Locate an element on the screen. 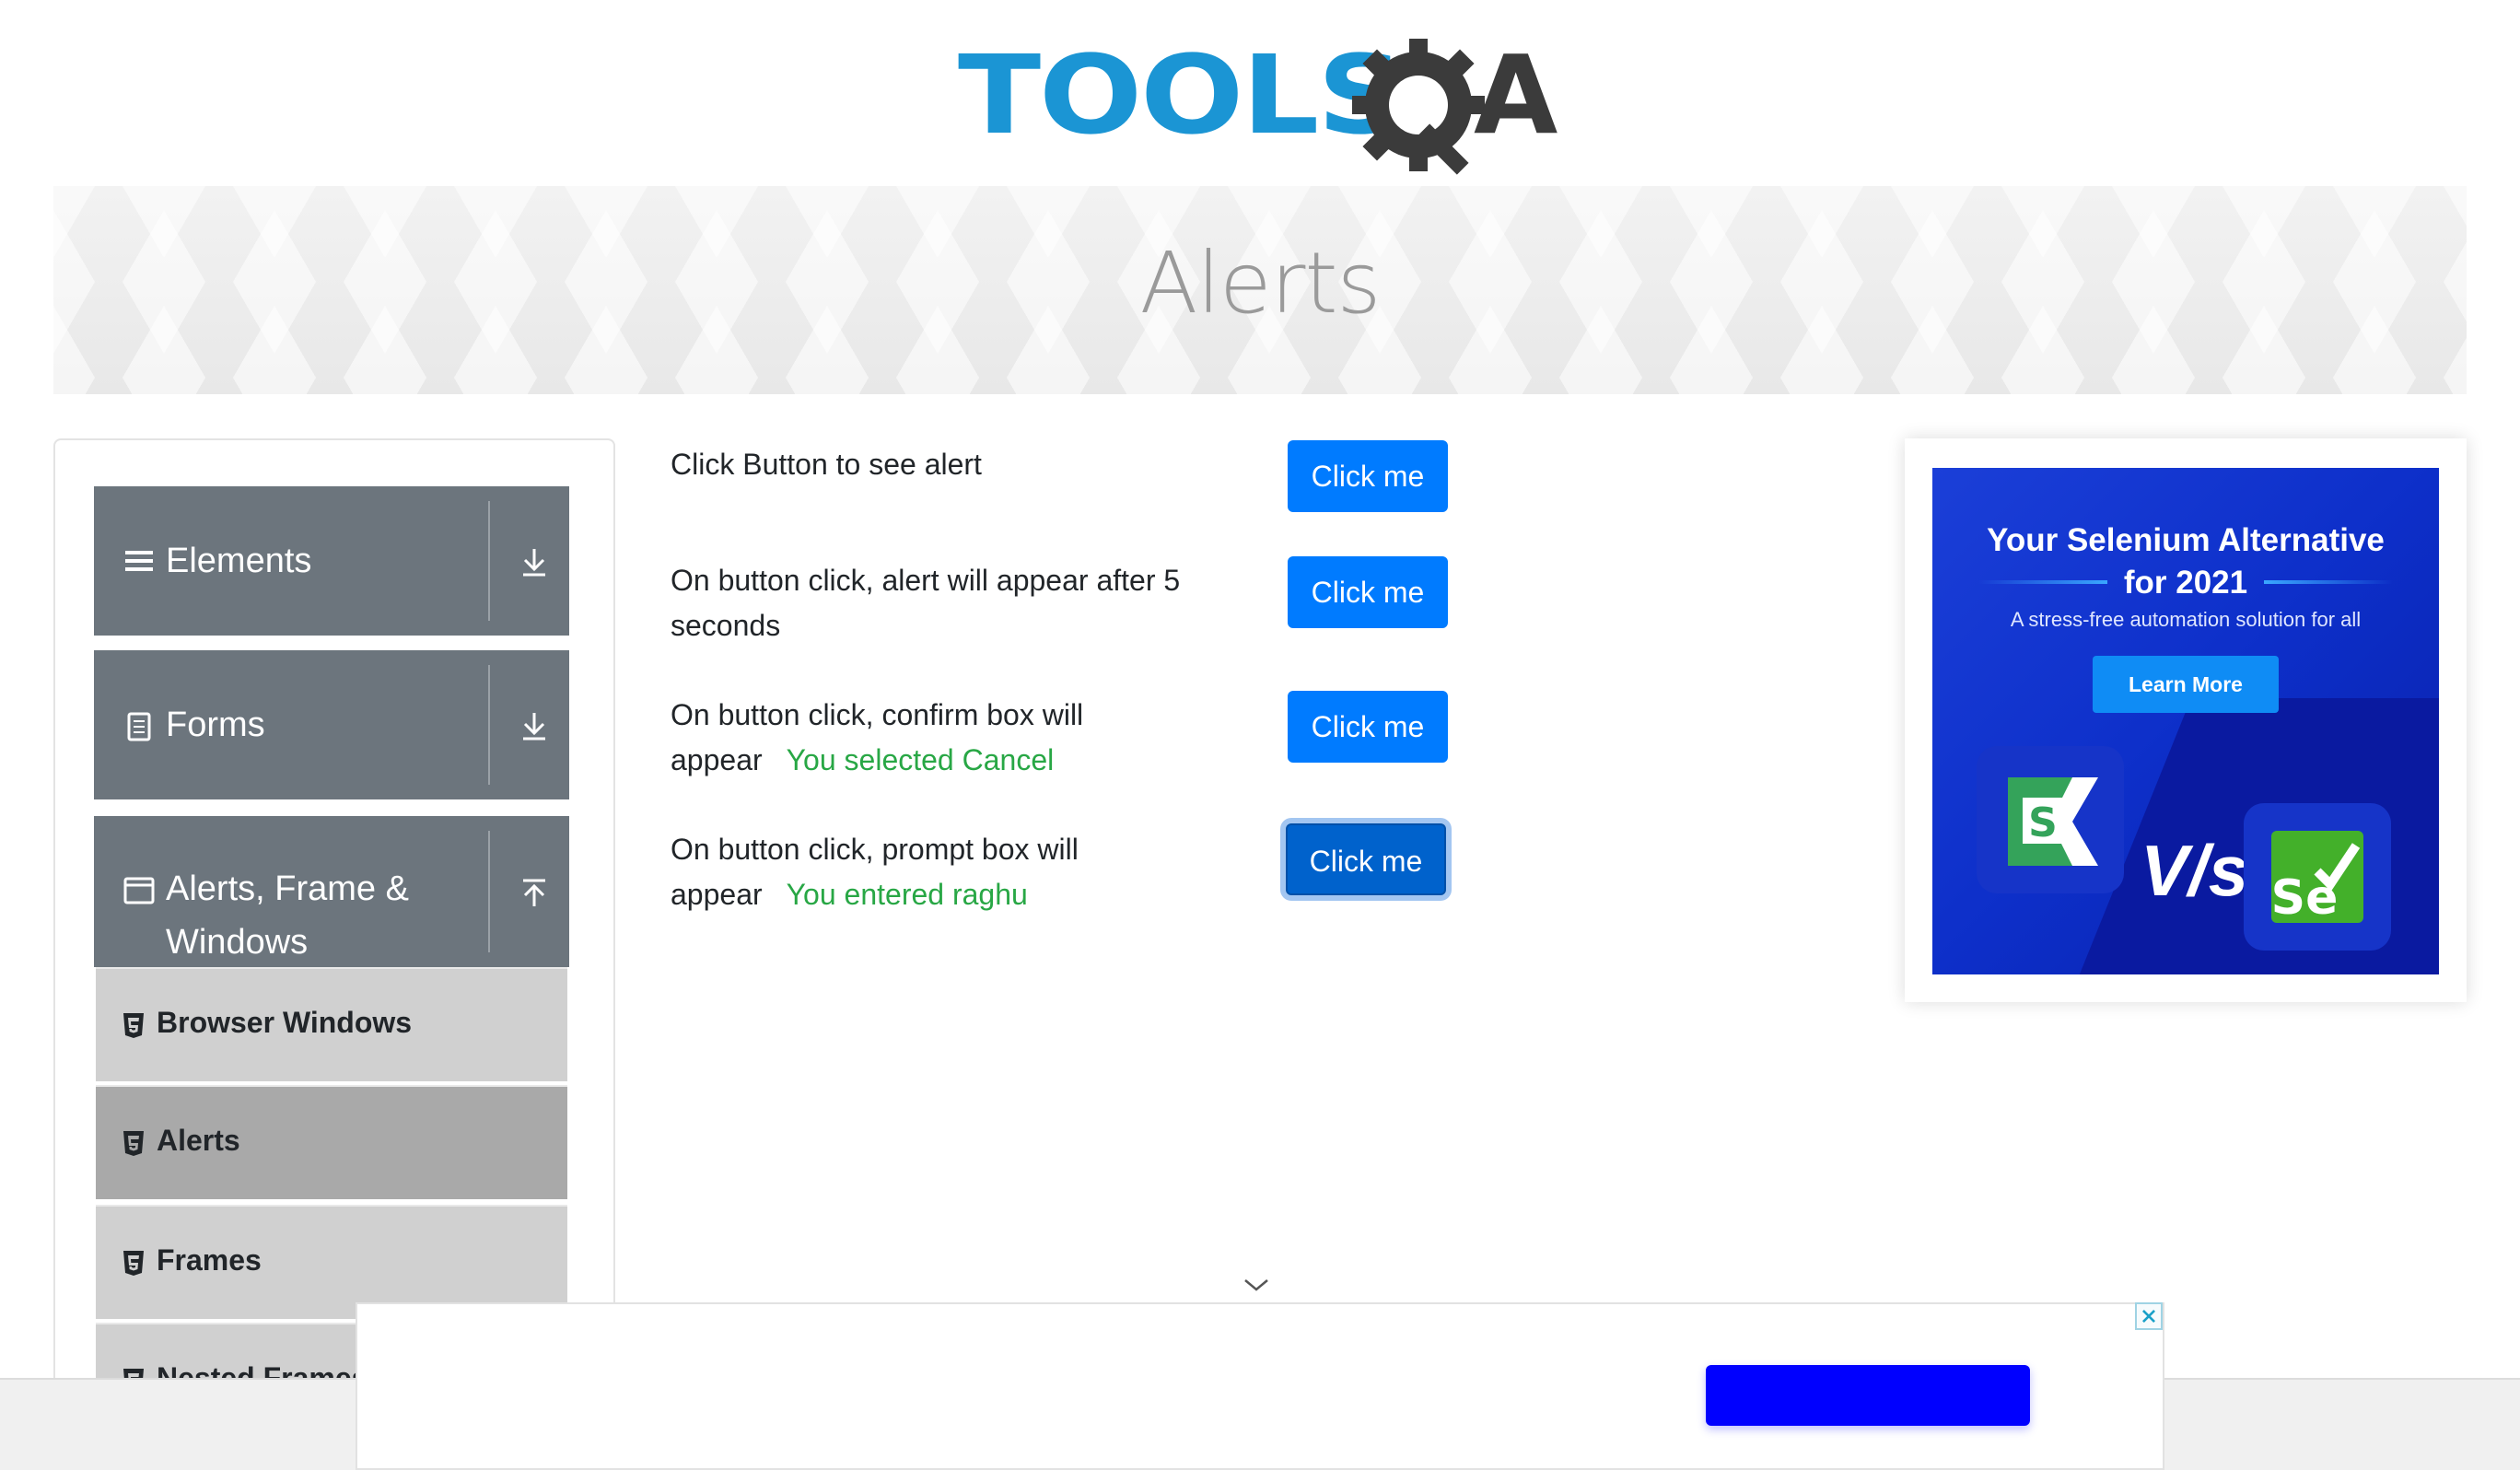 Image resolution: width=2520 pixels, height=1470 pixels. sidebar-item-label: Frames is located at coordinates (209, 1260).